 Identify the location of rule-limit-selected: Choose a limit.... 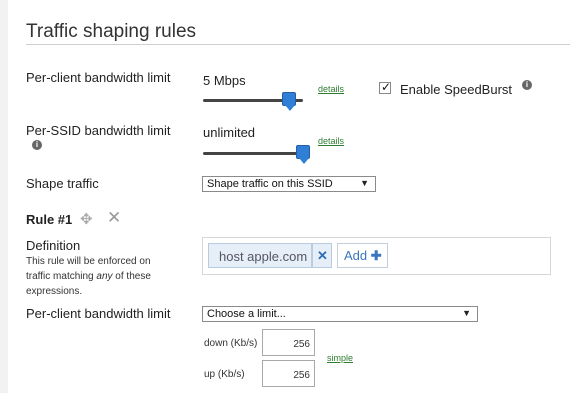
(246, 314).